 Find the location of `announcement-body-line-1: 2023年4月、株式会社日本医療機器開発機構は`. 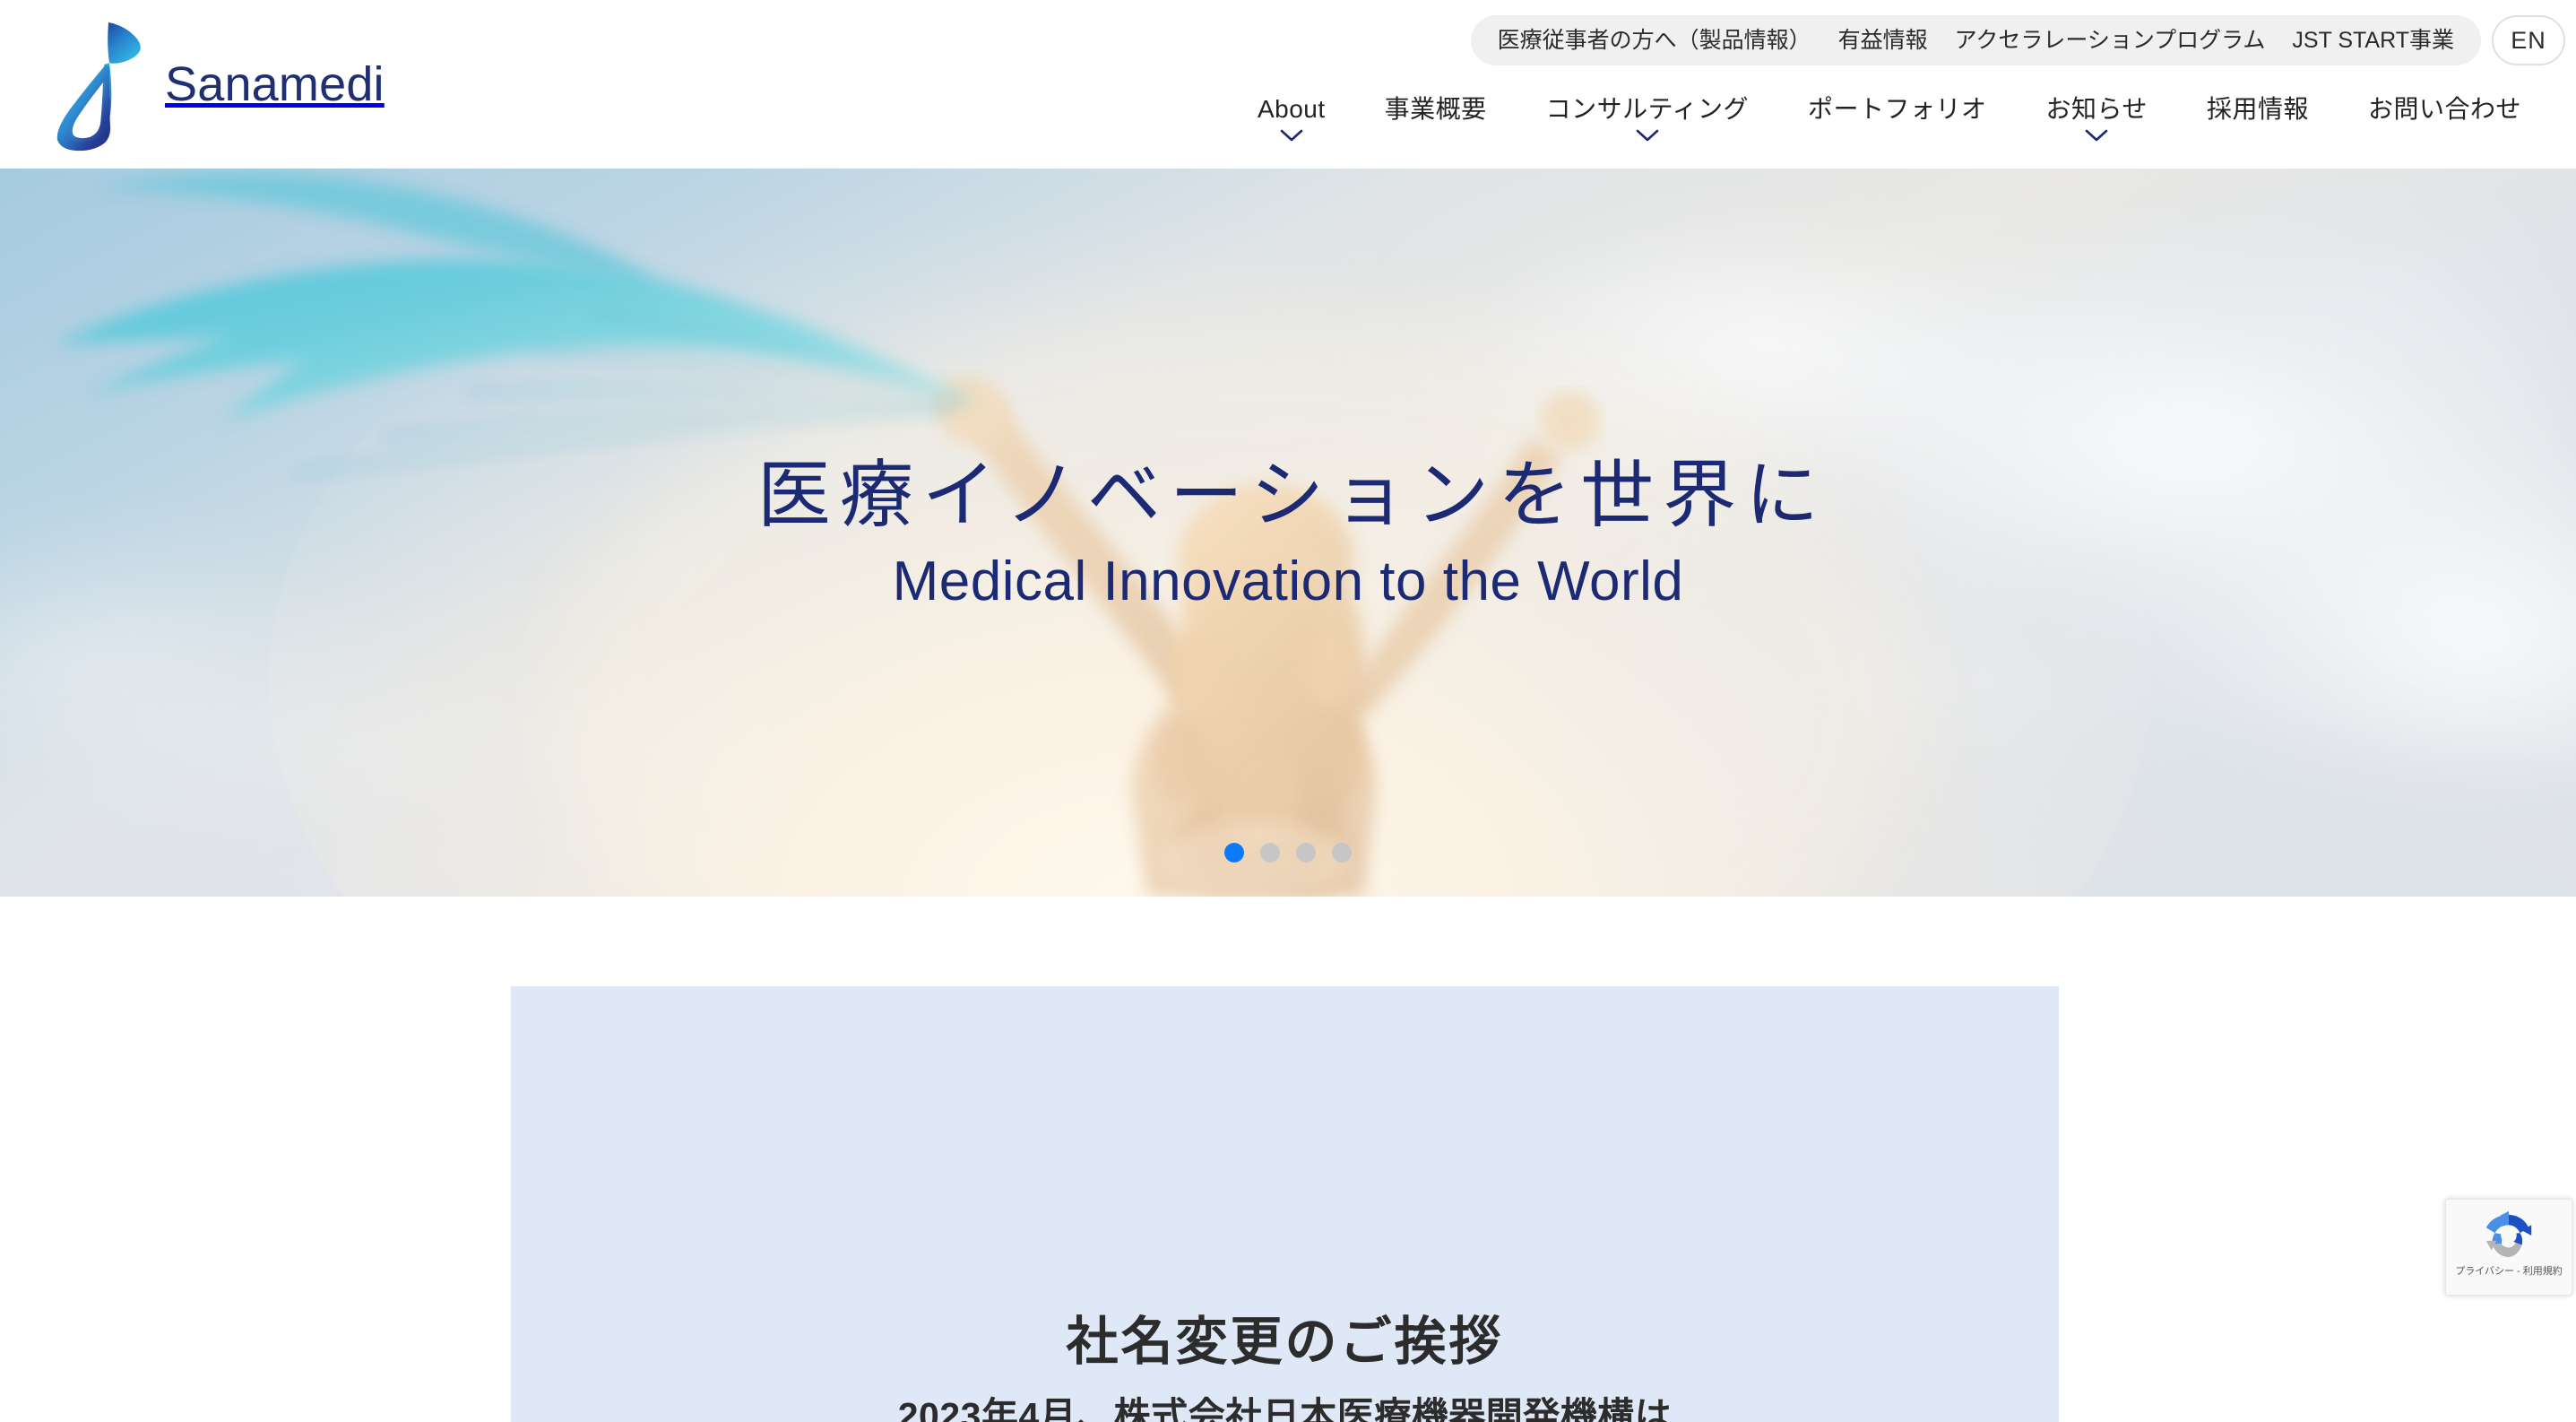

announcement-body-line-1: 2023年4月、株式会社日本医療機器開発機構は is located at coordinates (1285, 1408).